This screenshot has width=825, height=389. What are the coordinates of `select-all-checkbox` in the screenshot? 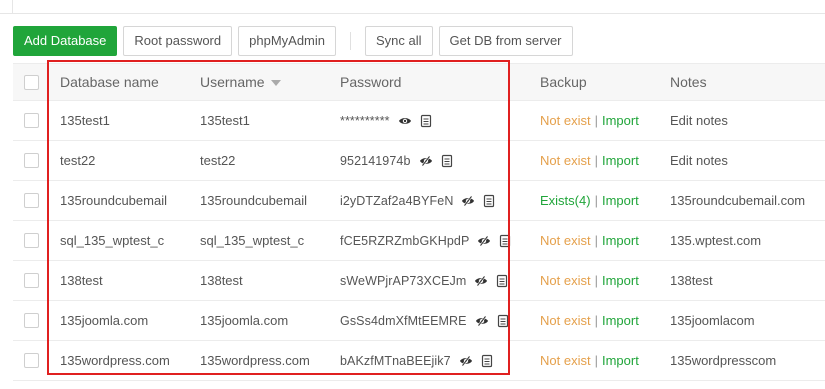 It's located at (31, 82).